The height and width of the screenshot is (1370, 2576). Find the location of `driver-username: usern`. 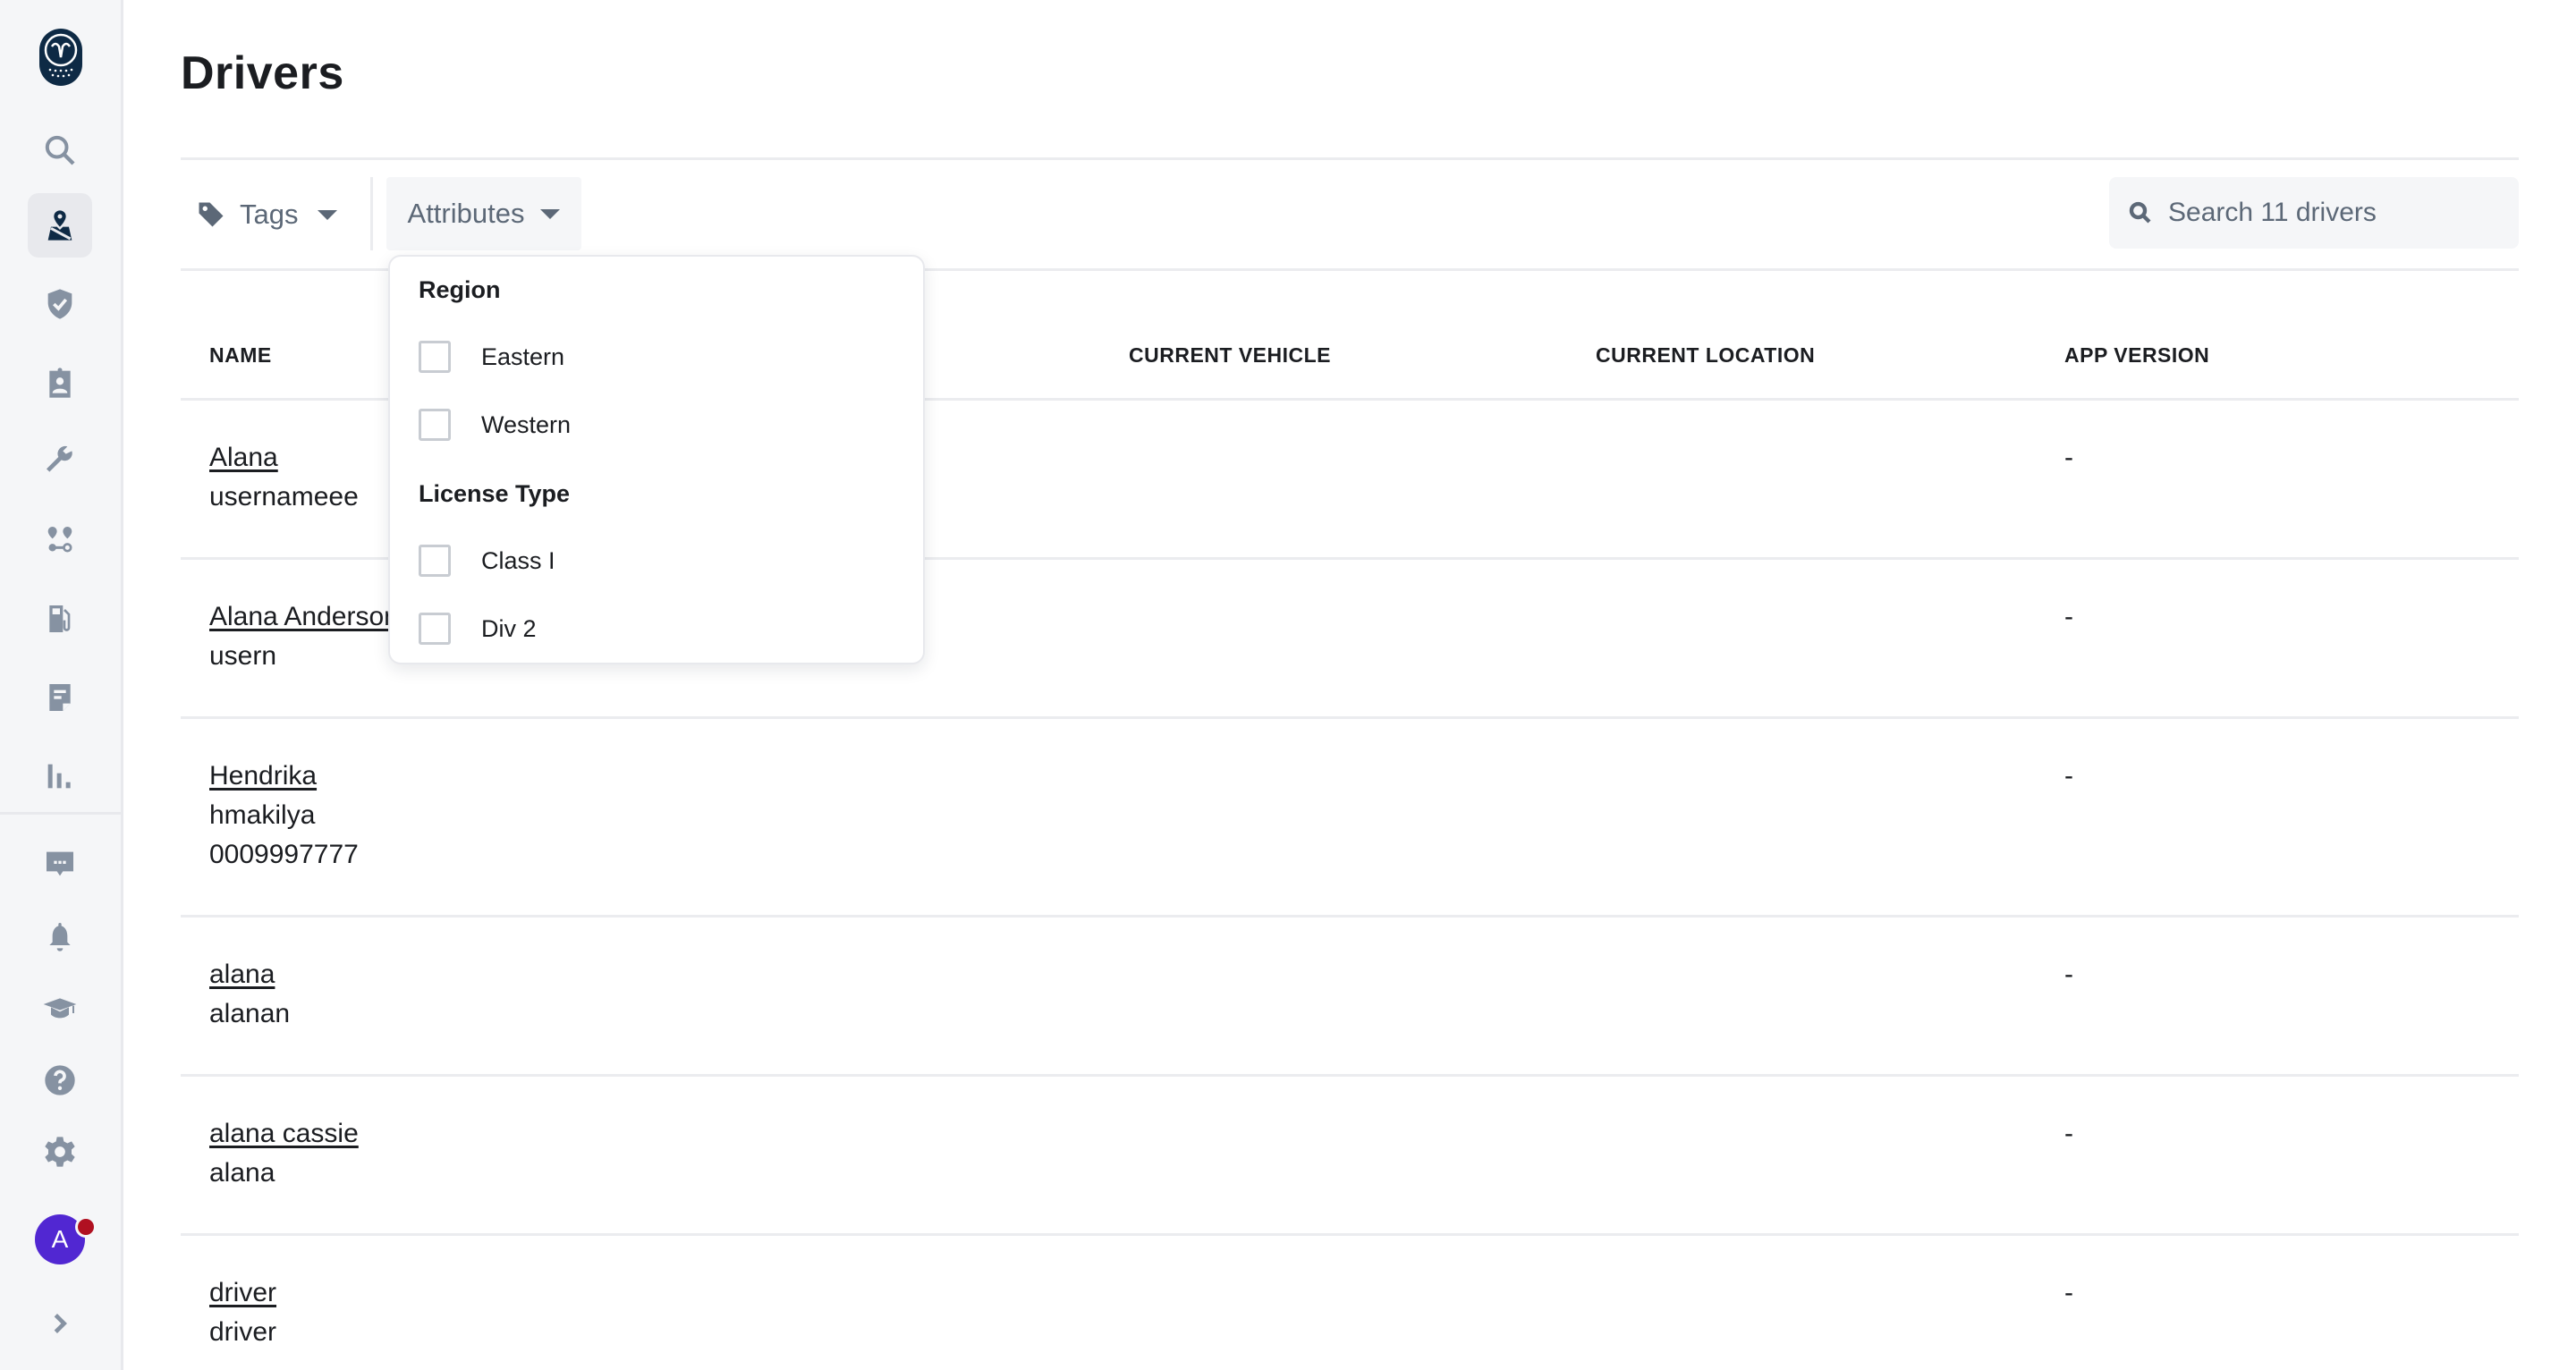

driver-username: usern is located at coordinates (243, 656).